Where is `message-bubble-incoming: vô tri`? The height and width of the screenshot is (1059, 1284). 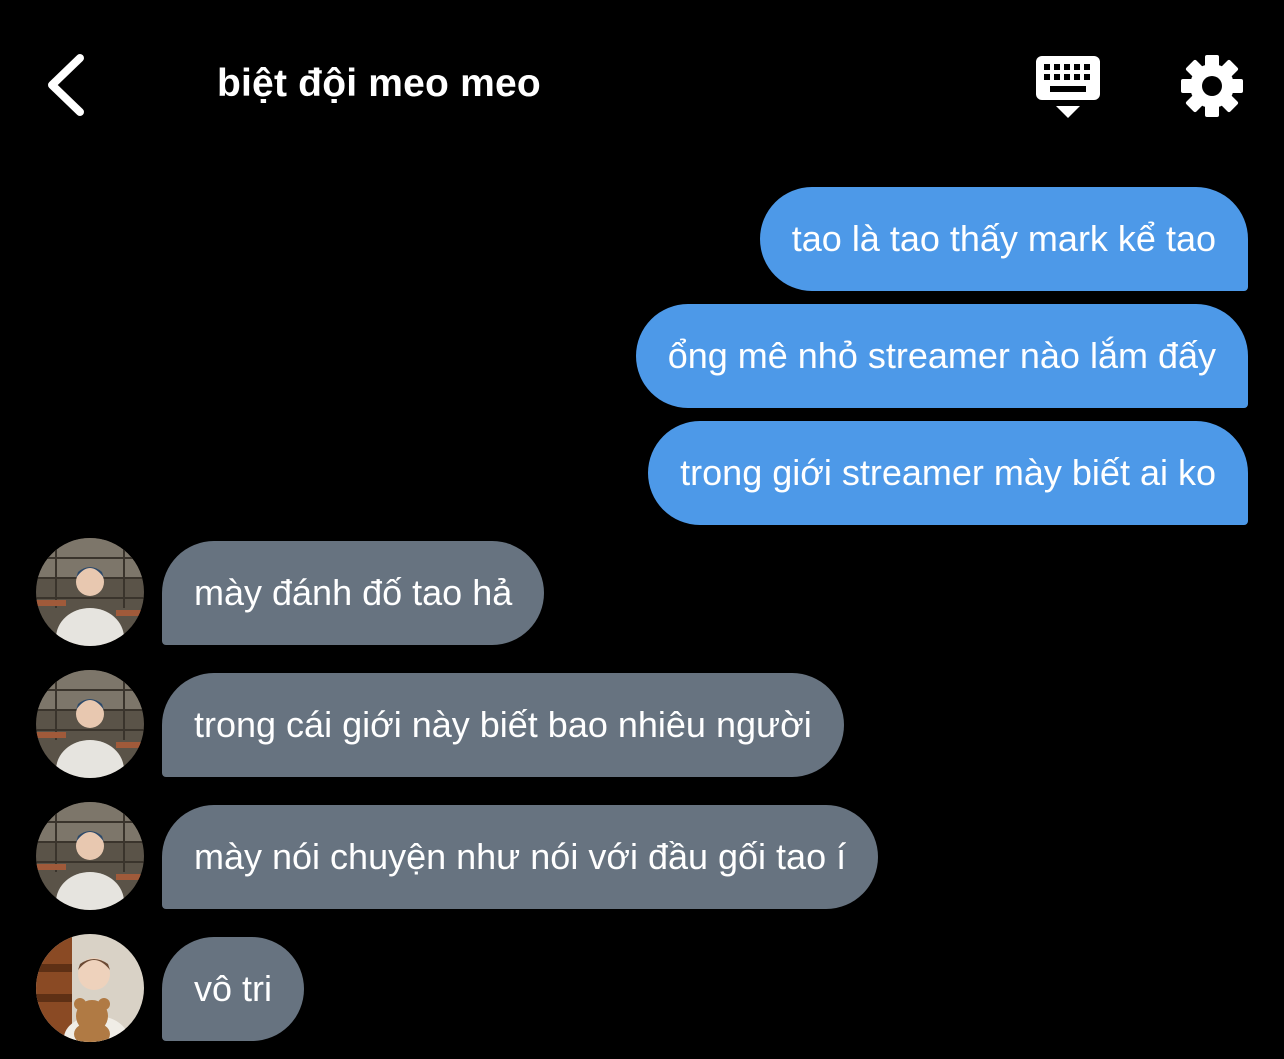 message-bubble-incoming: vô tri is located at coordinates (233, 989).